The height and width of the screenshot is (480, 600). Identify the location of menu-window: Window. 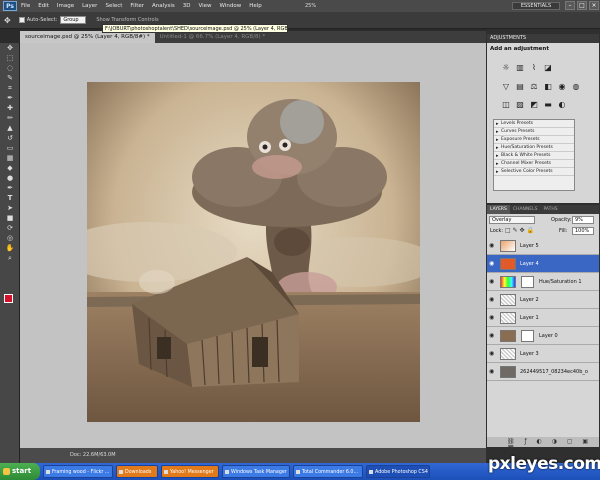
(231, 6).